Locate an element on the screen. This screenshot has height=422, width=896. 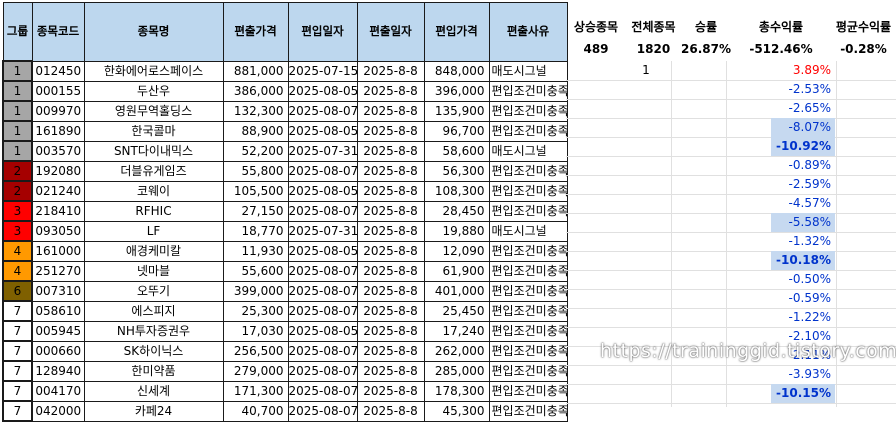
cell-name: 코웨이 is located at coordinates (153, 191).